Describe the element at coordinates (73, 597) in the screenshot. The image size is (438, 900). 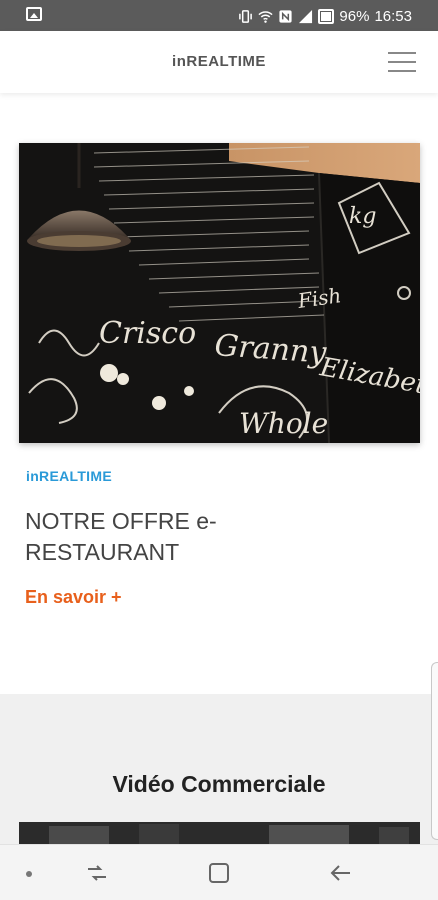
I see `read-more-link: En savoir +` at that location.